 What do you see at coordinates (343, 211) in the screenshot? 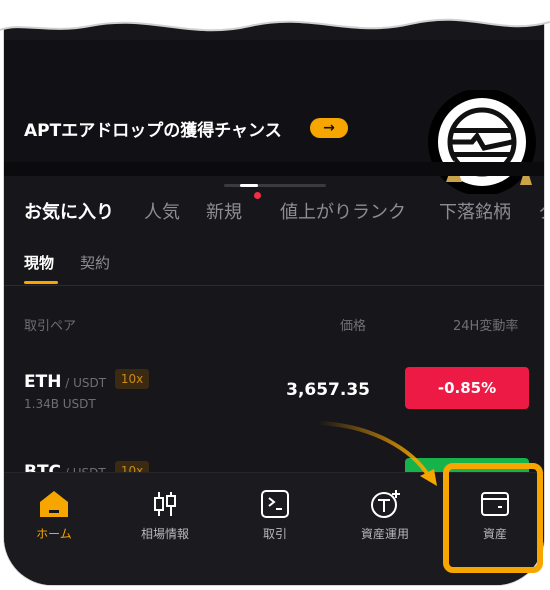
I see `tab-gainers: 値上がりランク` at bounding box center [343, 211].